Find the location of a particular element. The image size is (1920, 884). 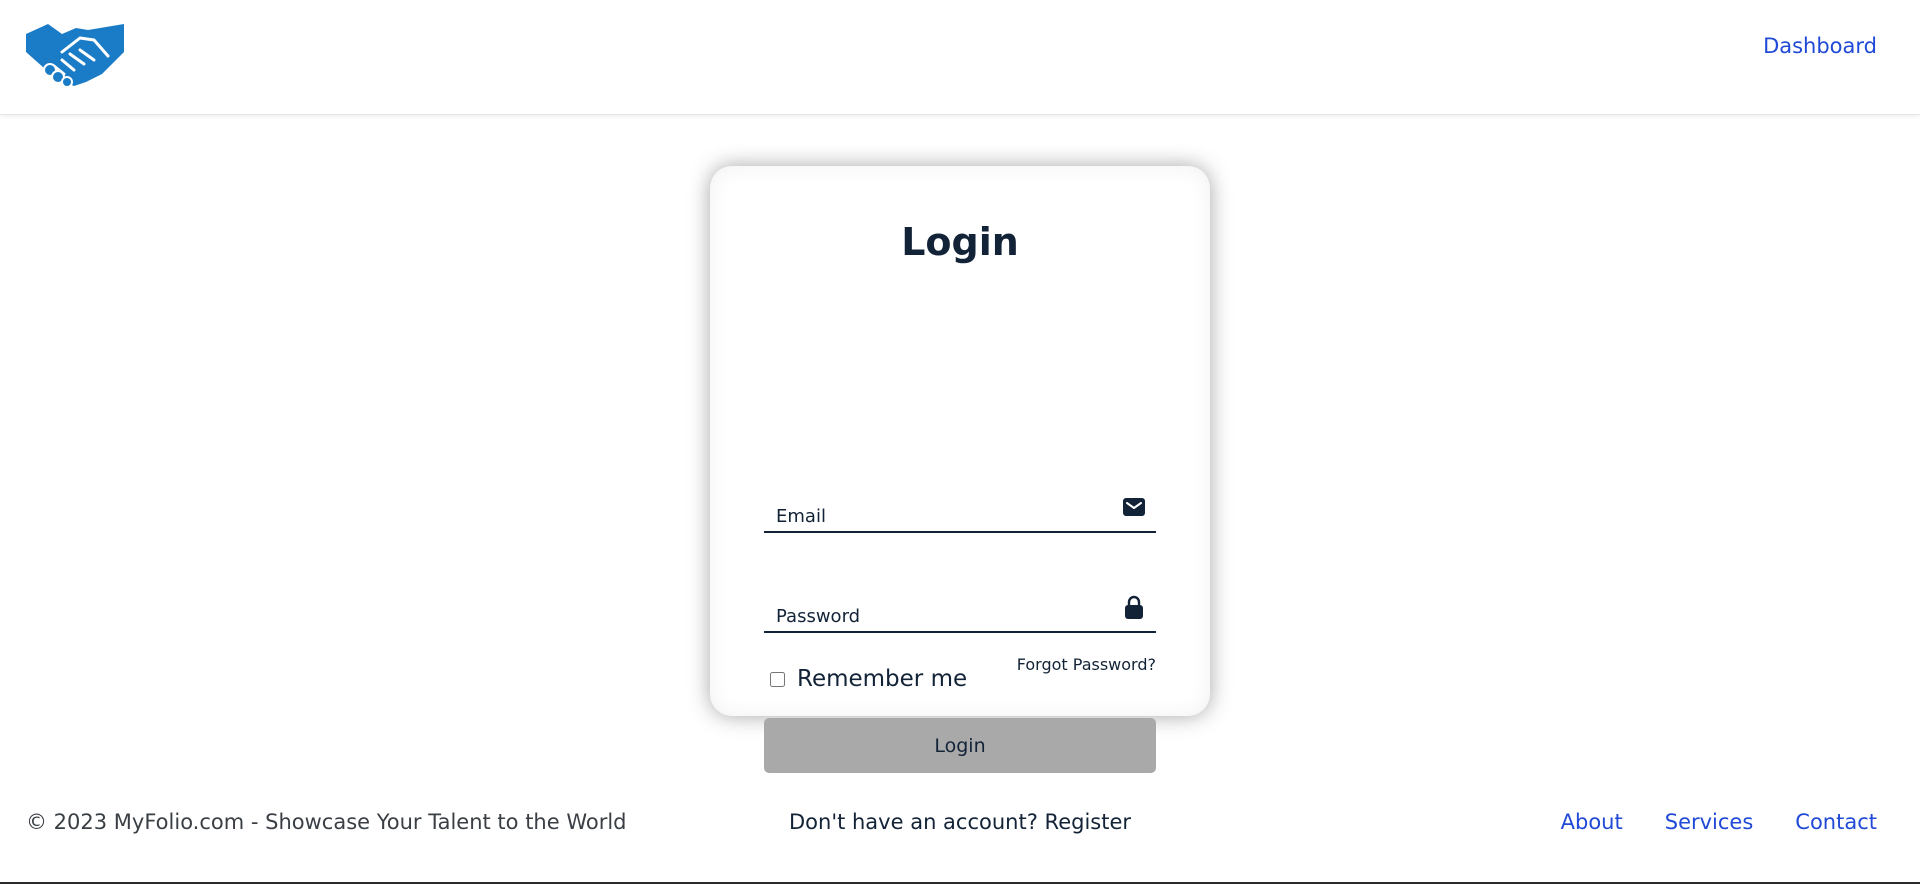

login-button: Login is located at coordinates (960, 745).